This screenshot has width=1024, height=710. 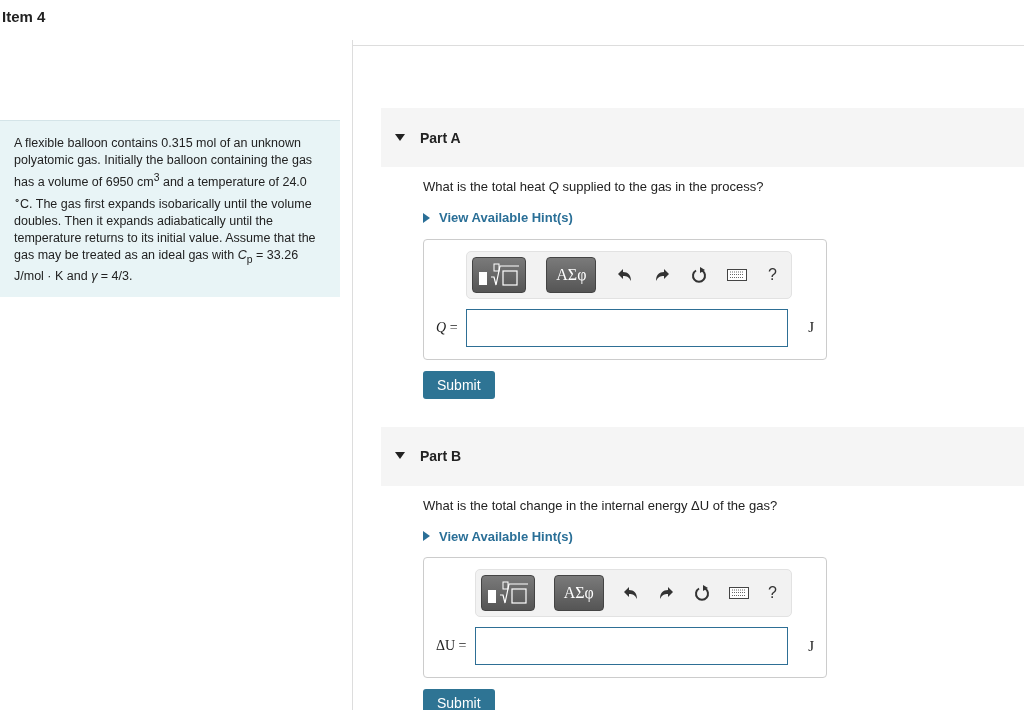 What do you see at coordinates (447, 327) in the screenshot?
I see `answer-label: Q =` at bounding box center [447, 327].